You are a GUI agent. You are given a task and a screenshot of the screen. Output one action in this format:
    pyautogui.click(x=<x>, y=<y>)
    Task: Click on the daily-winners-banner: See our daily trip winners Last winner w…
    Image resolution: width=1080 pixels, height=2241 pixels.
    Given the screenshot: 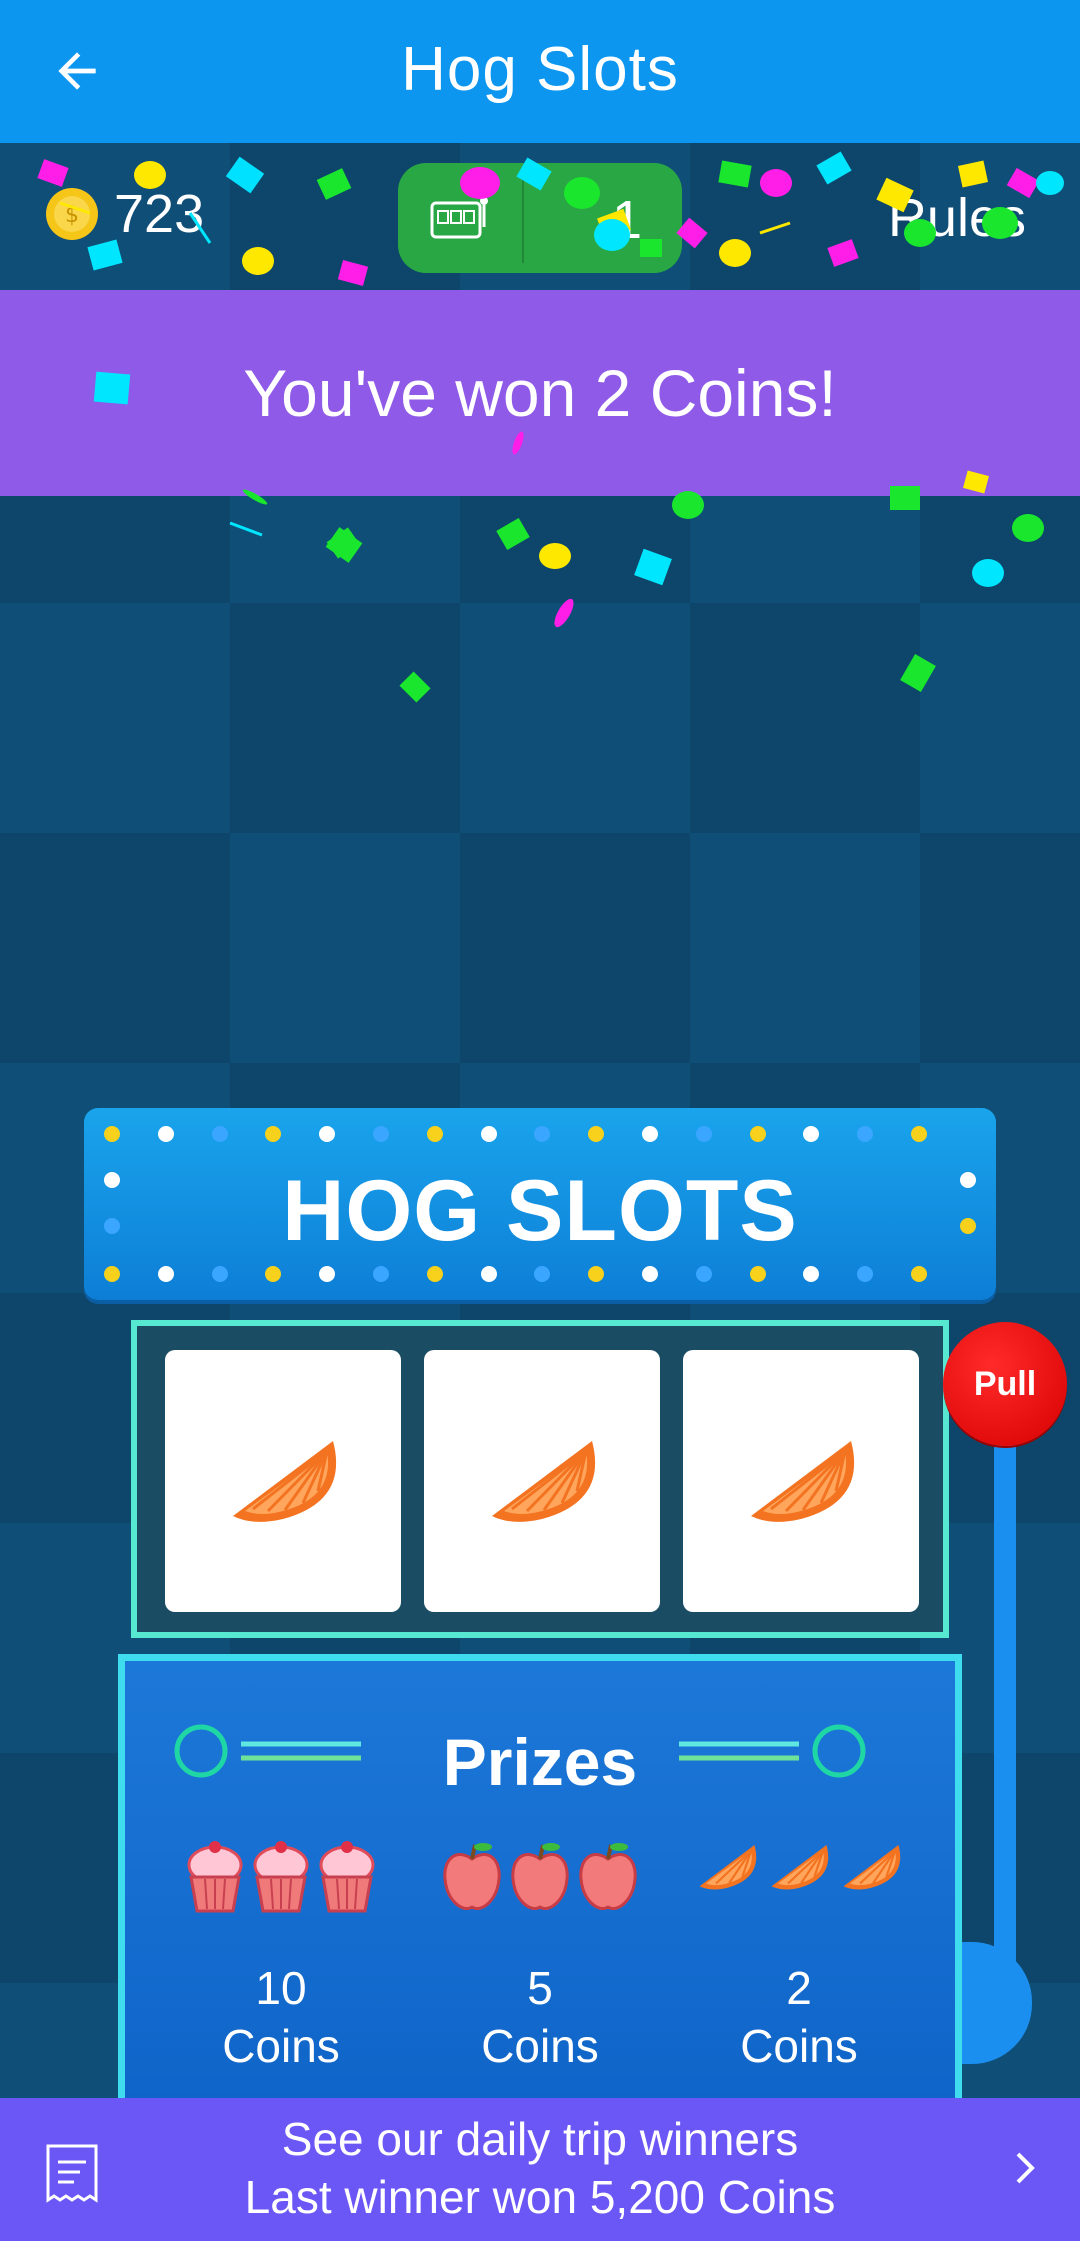 What is the action you would take?
    pyautogui.click(x=540, y=2169)
    